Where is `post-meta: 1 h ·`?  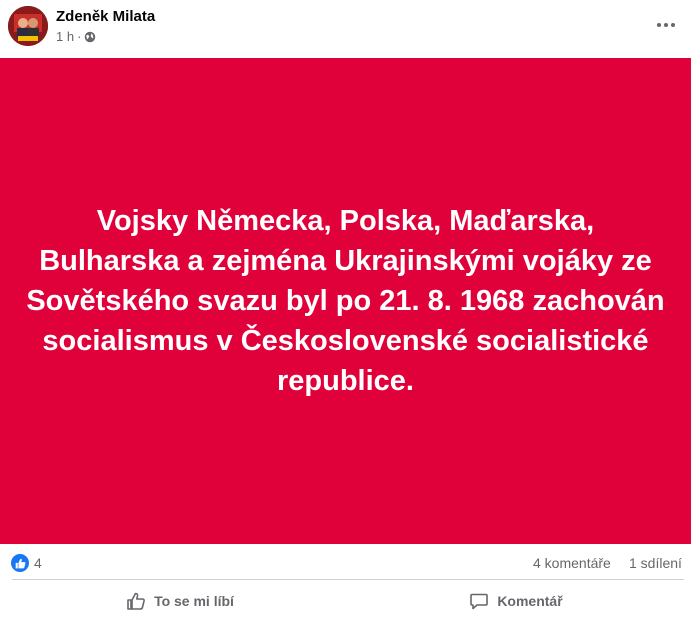 post-meta: 1 h · is located at coordinates (76, 37).